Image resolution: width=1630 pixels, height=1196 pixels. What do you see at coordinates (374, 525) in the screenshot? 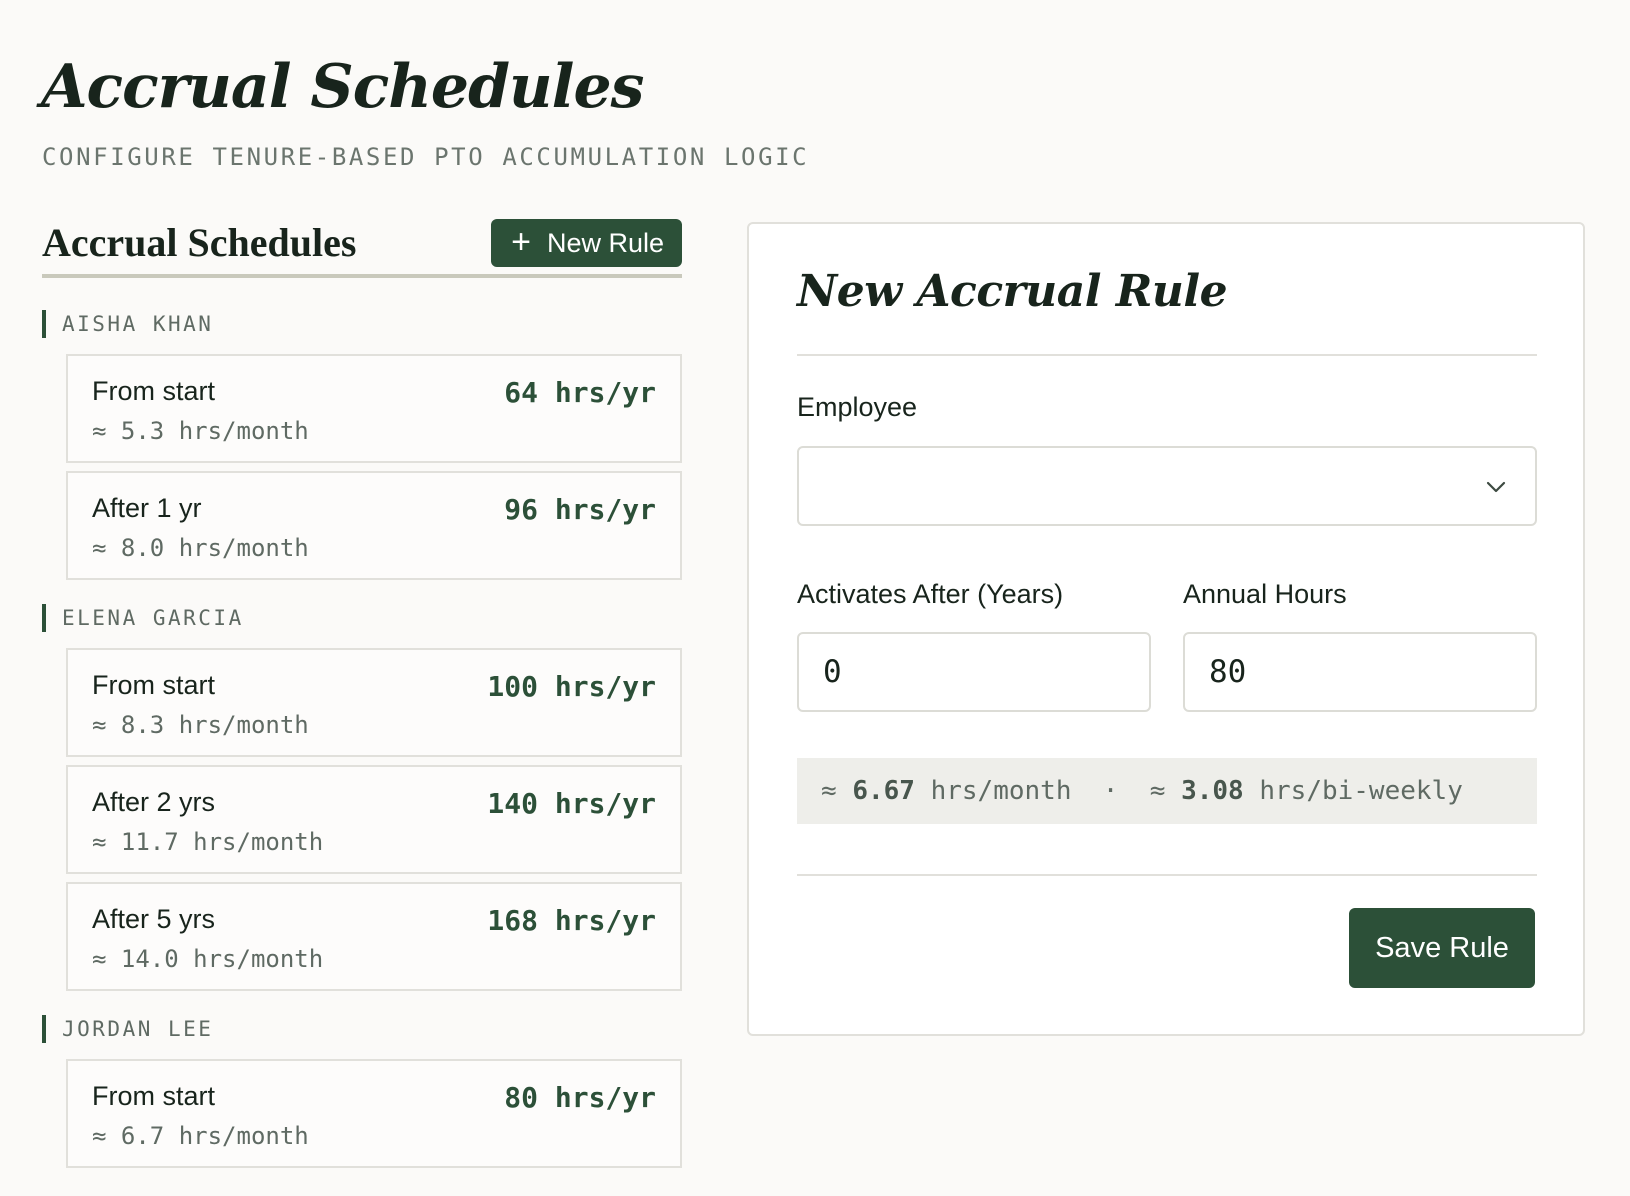
I see `rule-card: After 1 yr 96 hrs/yr ≈ 8.0 hrs/month` at bounding box center [374, 525].